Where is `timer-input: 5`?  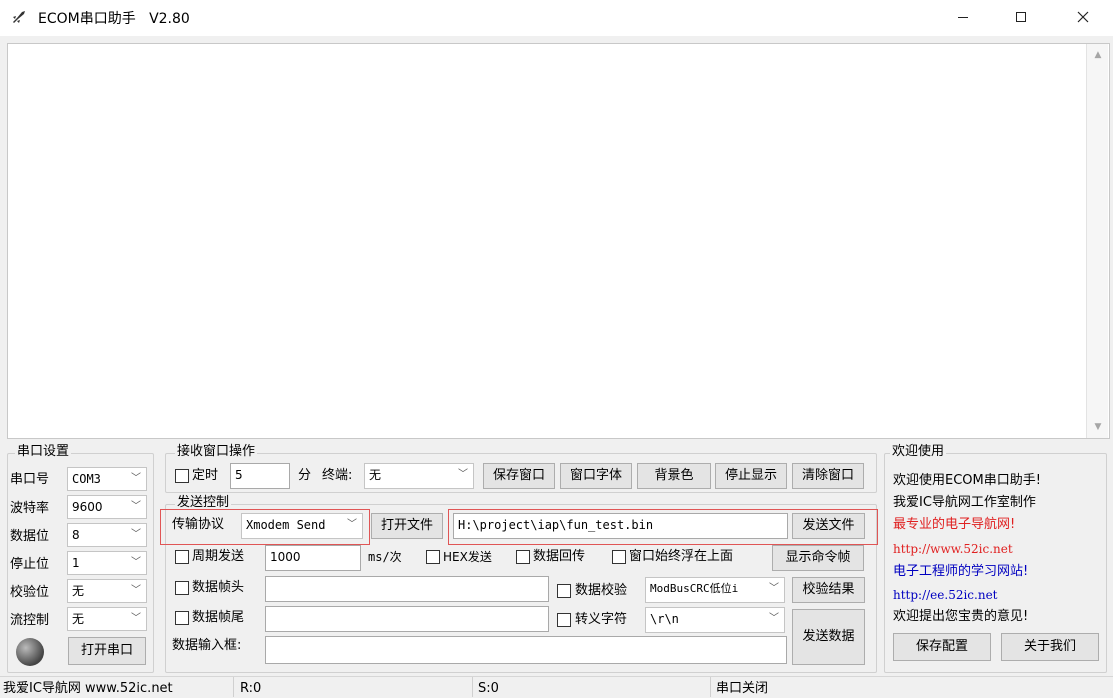
timer-input: 5 is located at coordinates (260, 476).